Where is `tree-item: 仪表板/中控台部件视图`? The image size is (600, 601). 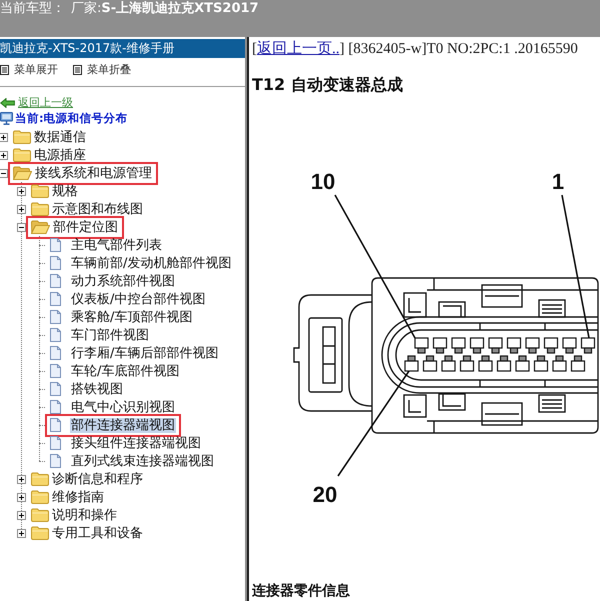 tree-item: 仪表板/中控台部件视图 is located at coordinates (138, 299).